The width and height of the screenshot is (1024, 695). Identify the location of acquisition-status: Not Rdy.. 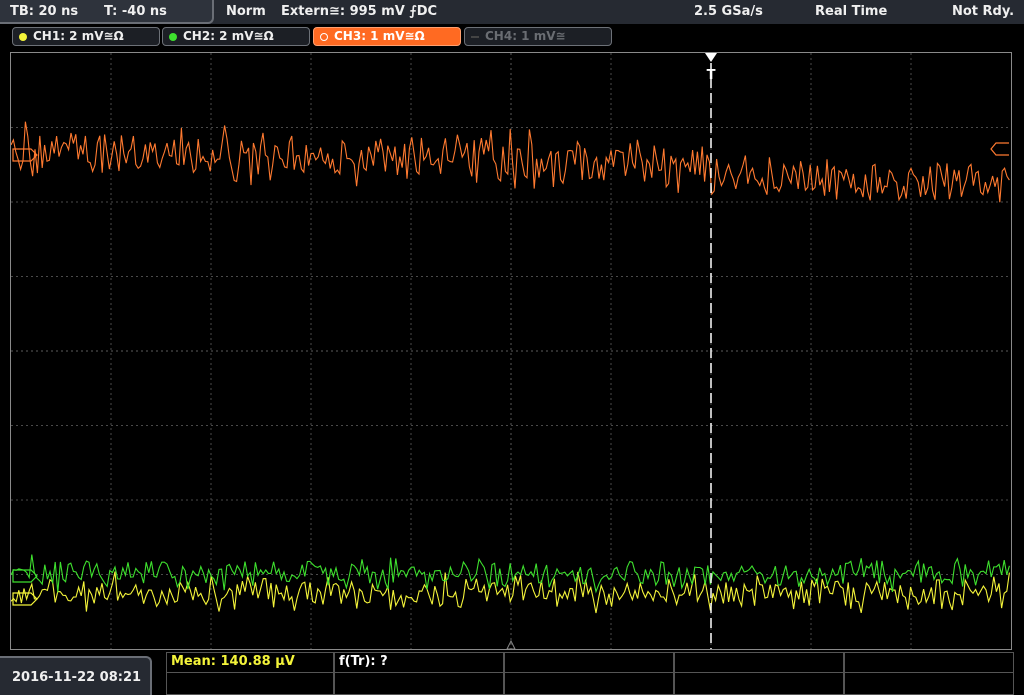
(983, 11).